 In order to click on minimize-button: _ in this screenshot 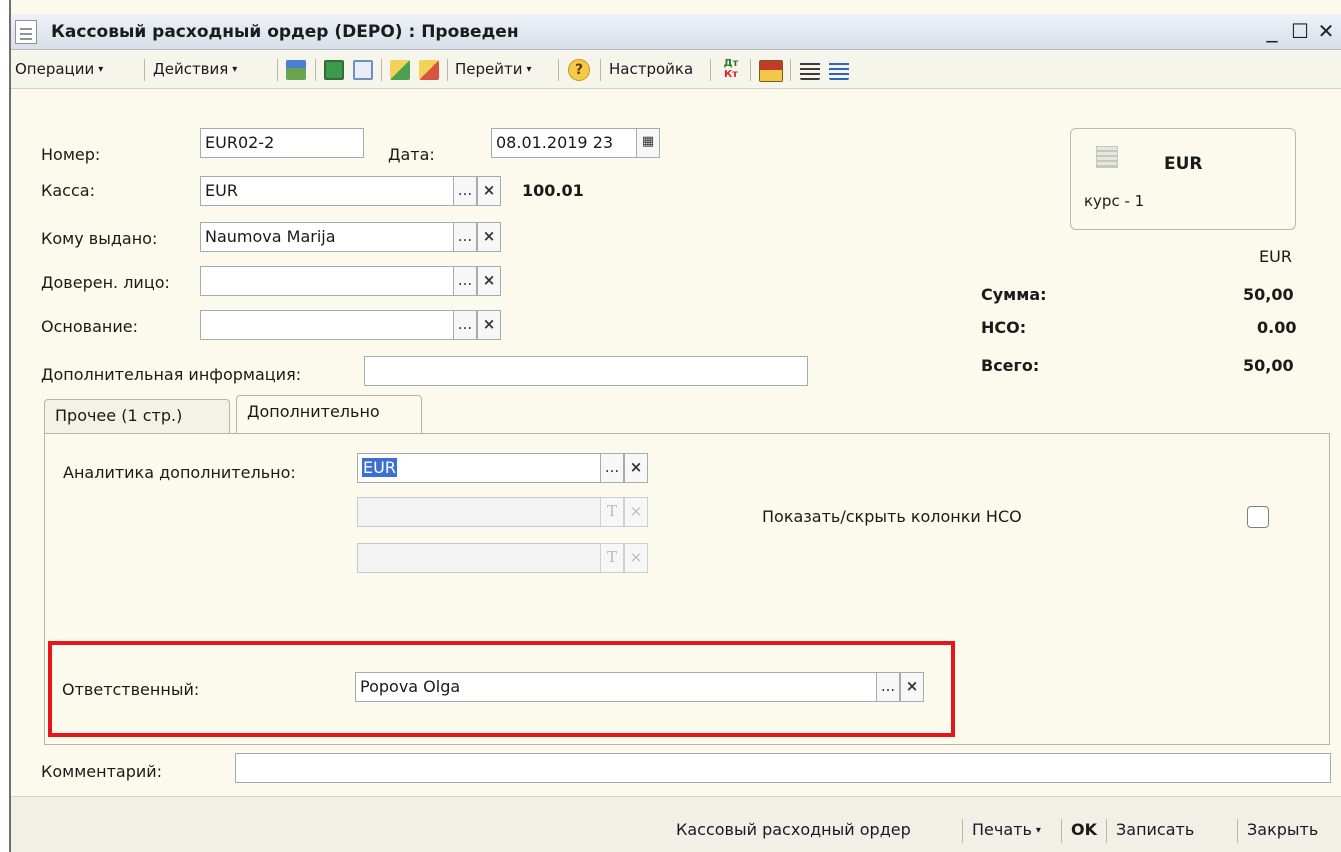, I will do `click(1272, 31)`.